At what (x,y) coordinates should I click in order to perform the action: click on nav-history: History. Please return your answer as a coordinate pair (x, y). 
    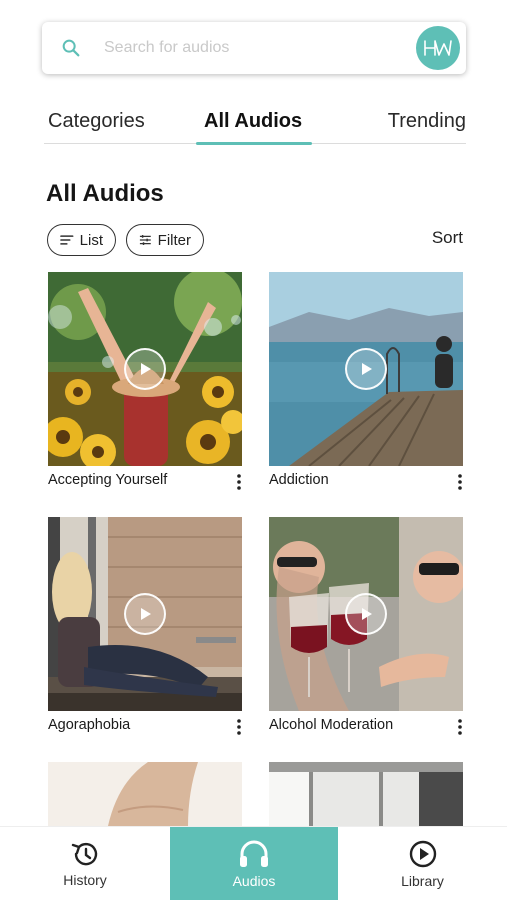
    Looking at the image, I should click on (85, 863).